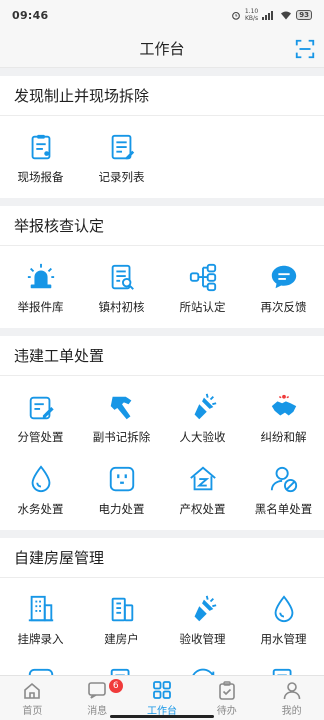 This screenshot has height=720, width=324. I want to click on function-tile: 用水管理, so click(283, 620).